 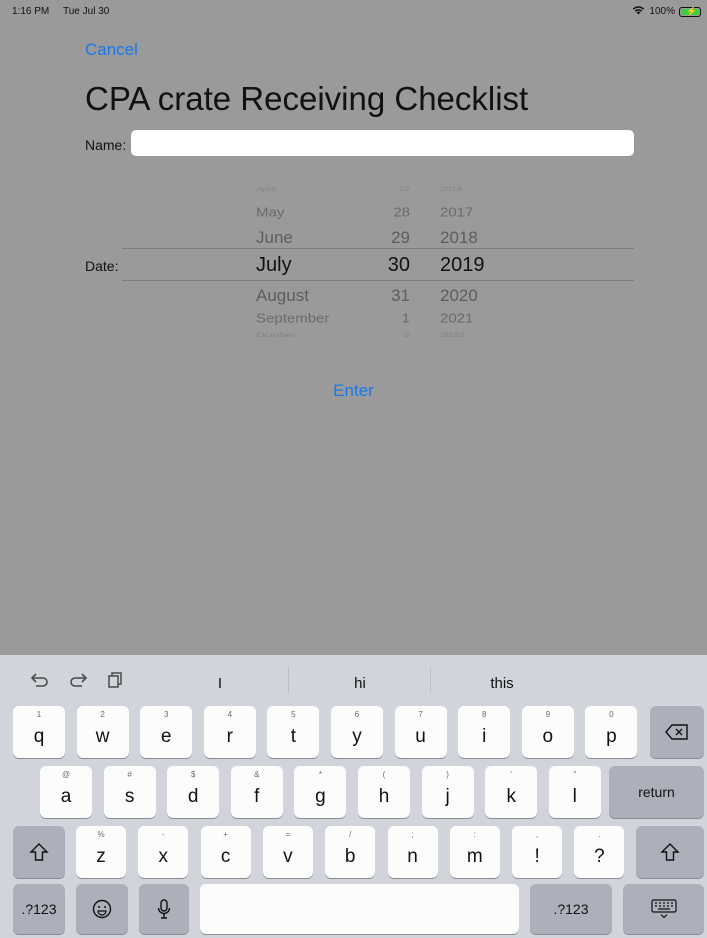 What do you see at coordinates (311, 334) in the screenshot?
I see `picker-option: October` at bounding box center [311, 334].